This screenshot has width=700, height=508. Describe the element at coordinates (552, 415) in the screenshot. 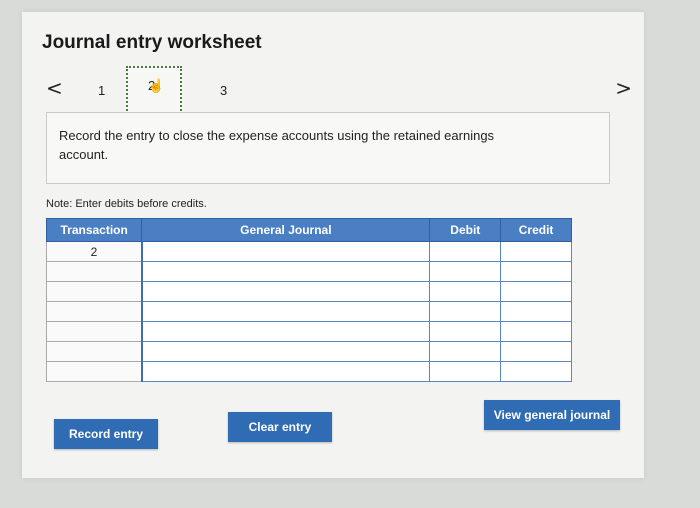

I see `view-general-journal-button: View general journal` at that location.